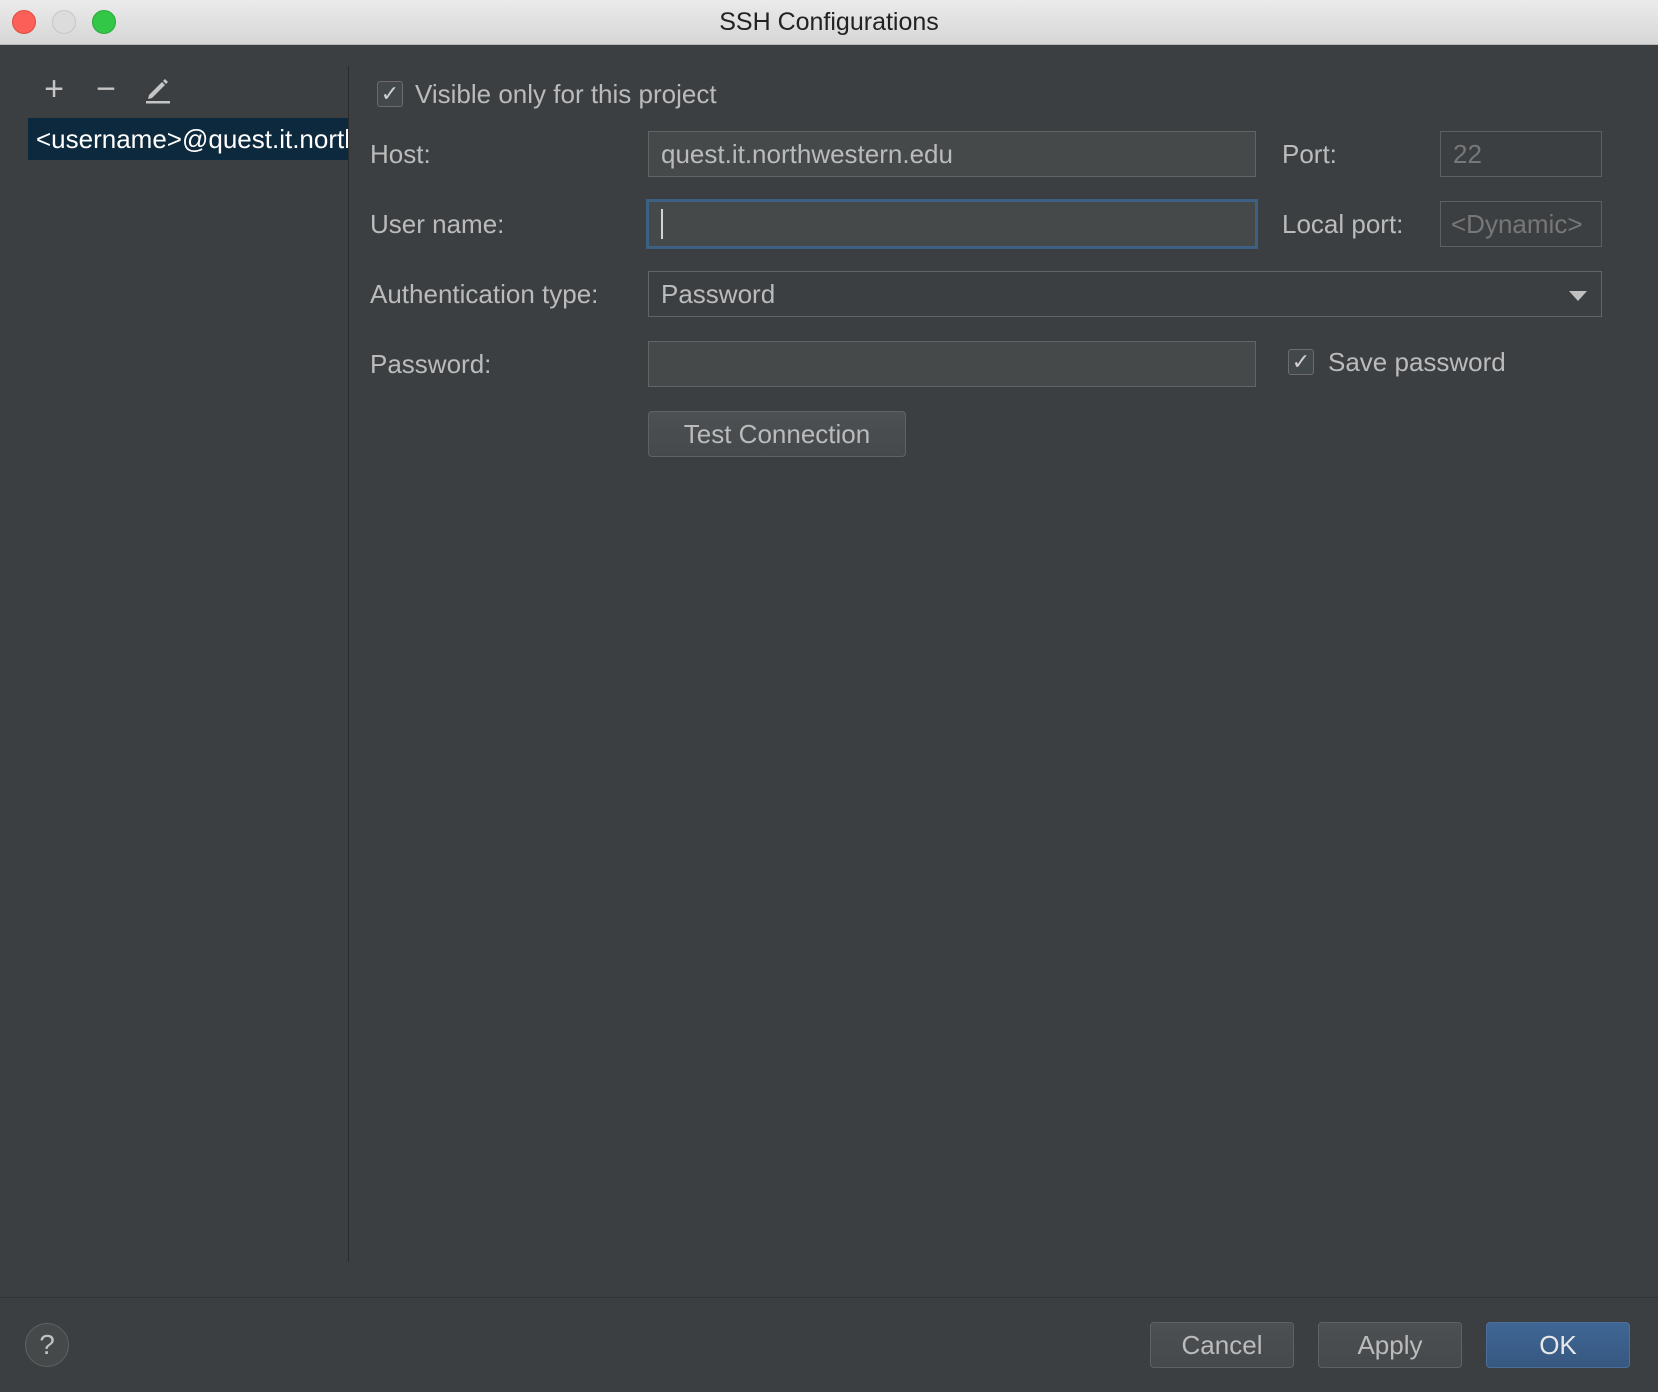 The image size is (1658, 1392). I want to click on pane-divider, so click(348, 664).